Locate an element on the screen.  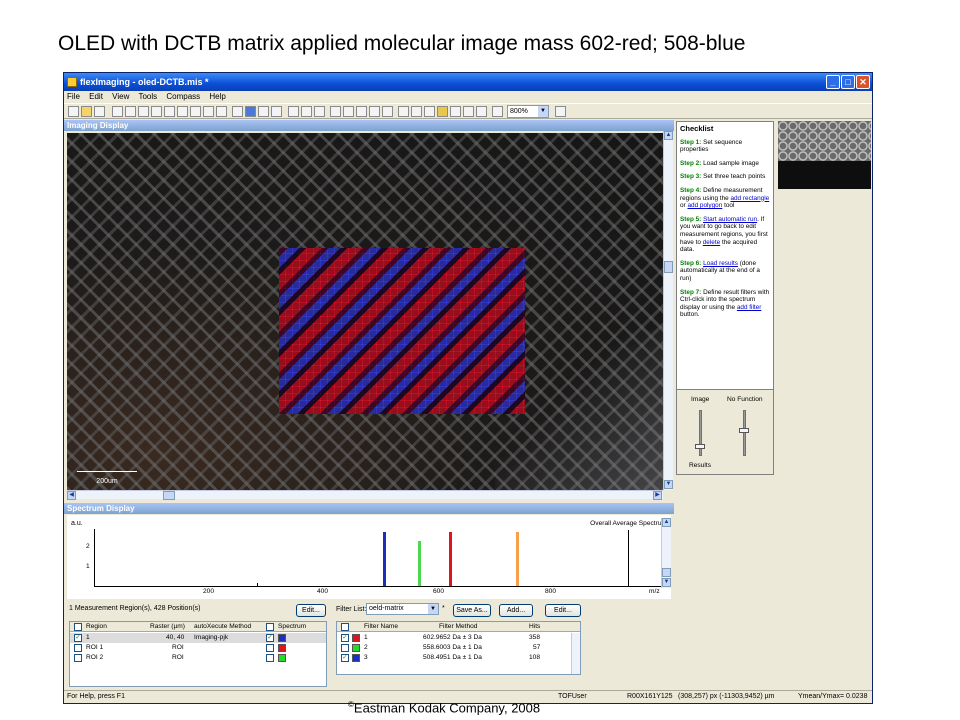
clipboard-icon is located at coordinates (293, 111).